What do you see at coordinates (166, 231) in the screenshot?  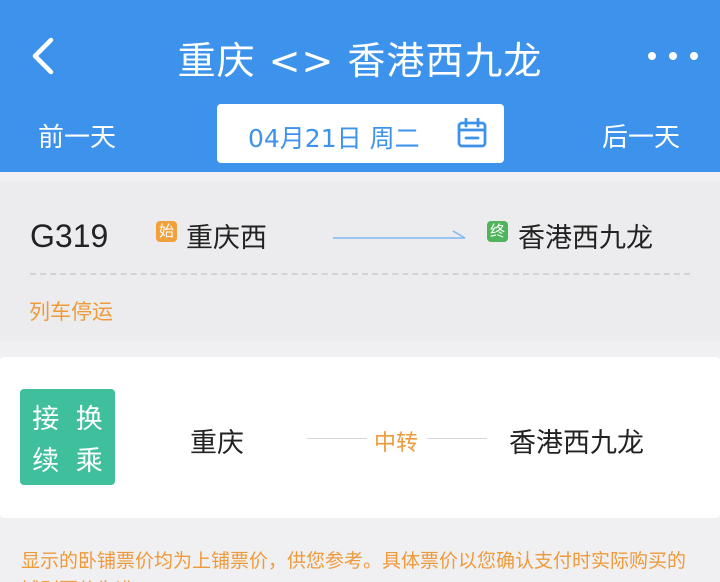 I see `start-badge: 始` at bounding box center [166, 231].